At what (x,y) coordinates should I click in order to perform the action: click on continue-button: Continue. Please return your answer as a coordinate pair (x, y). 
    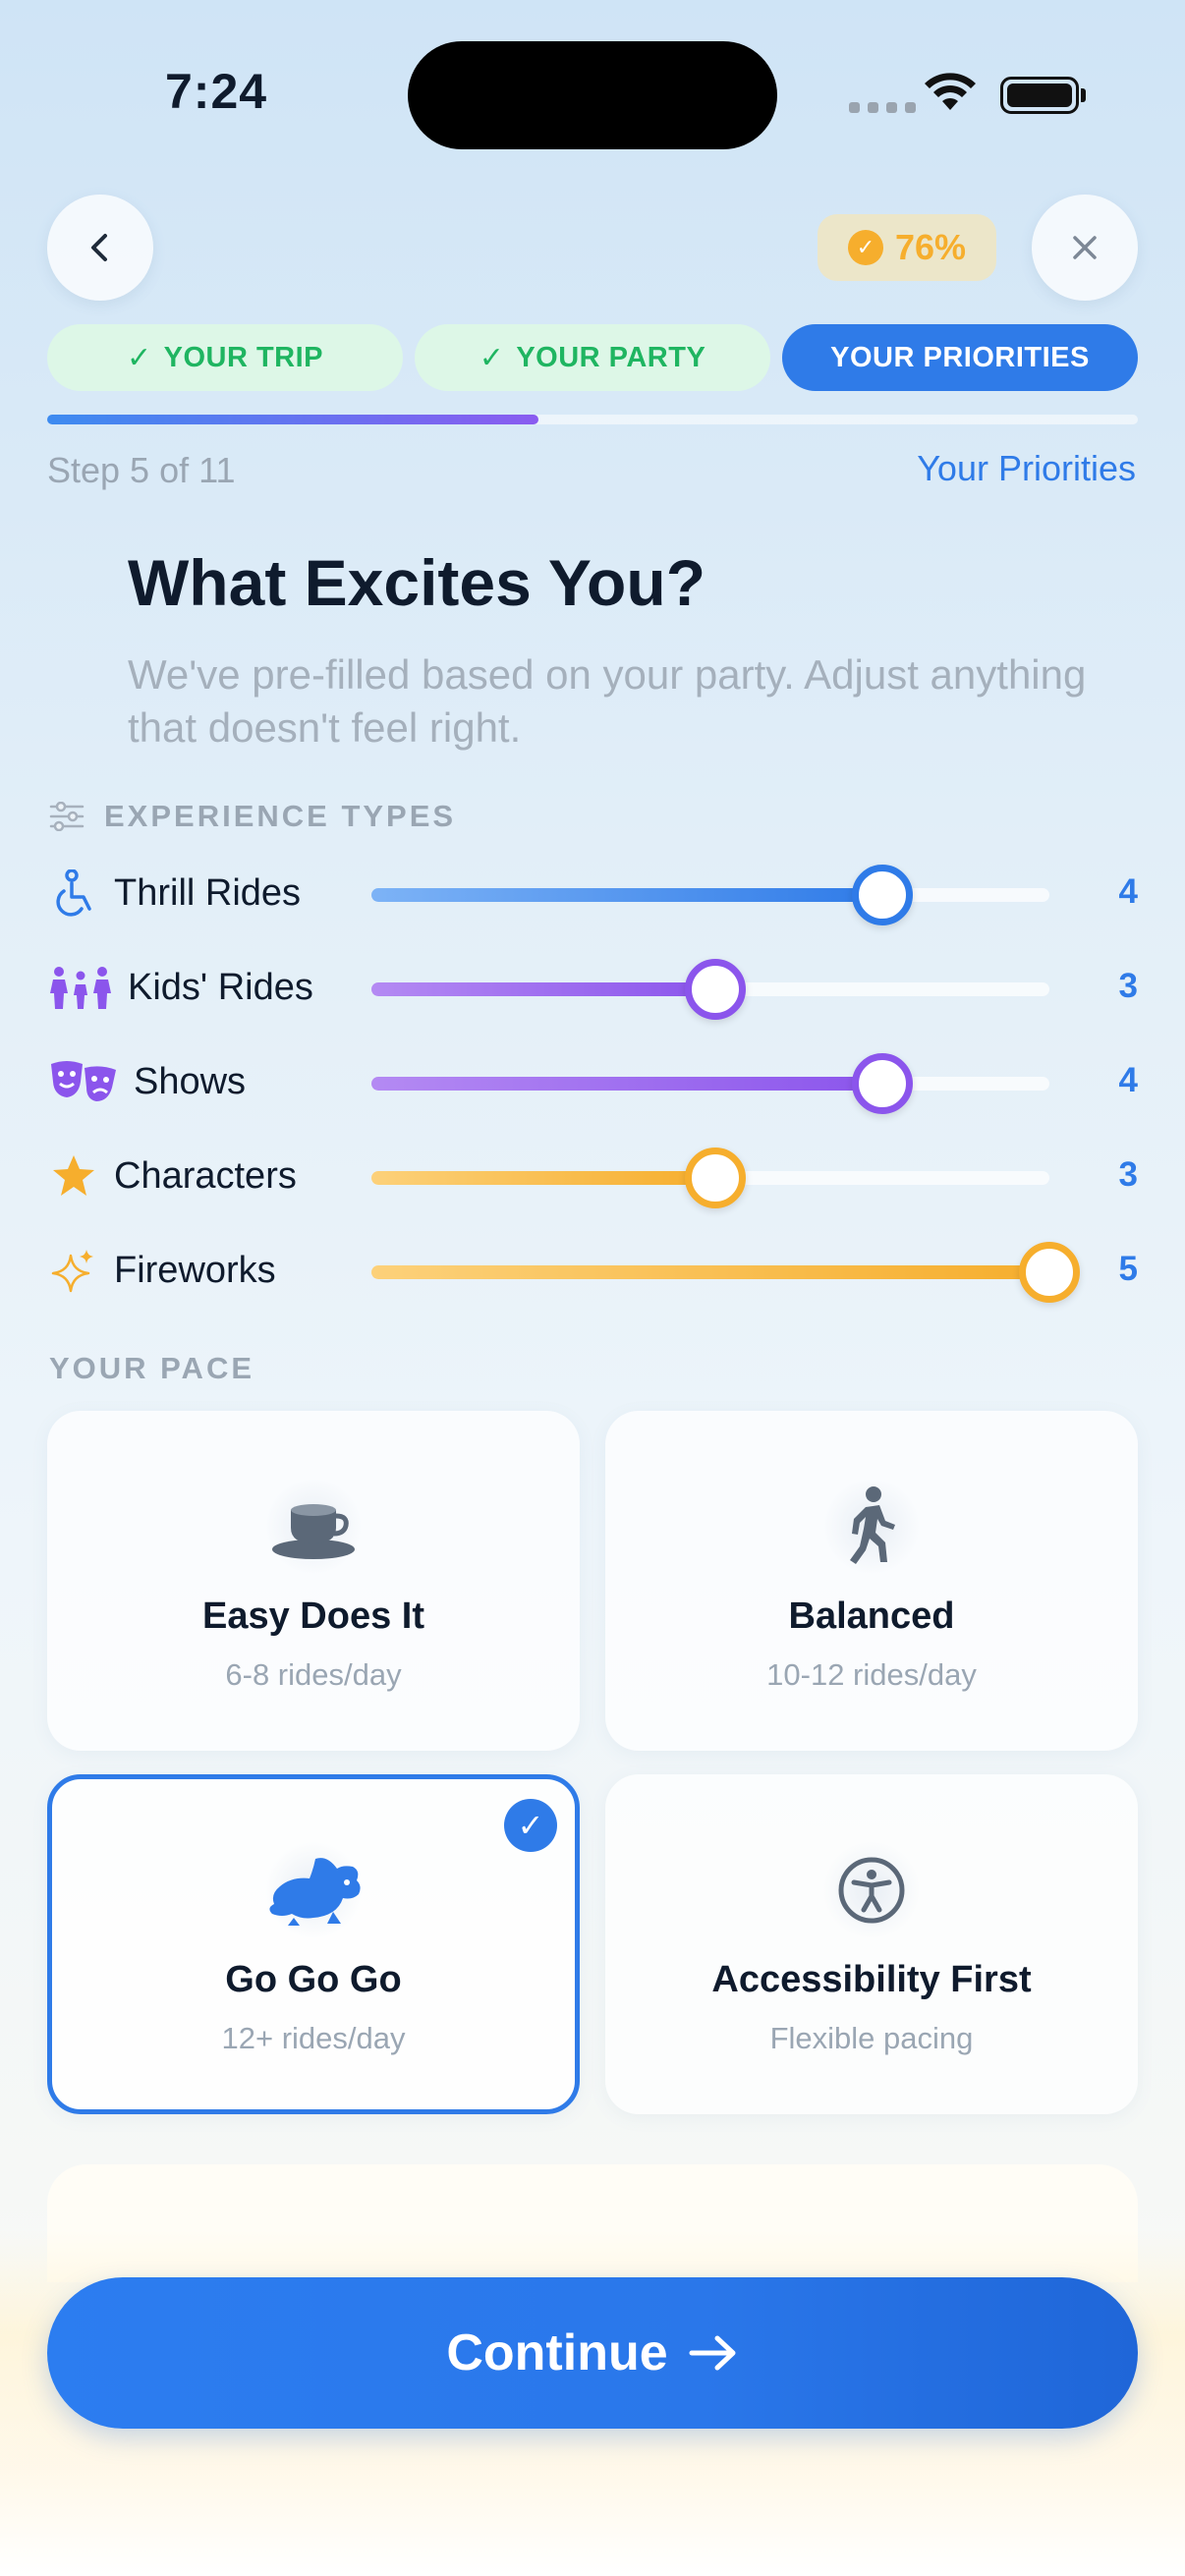
    Looking at the image, I should click on (592, 2353).